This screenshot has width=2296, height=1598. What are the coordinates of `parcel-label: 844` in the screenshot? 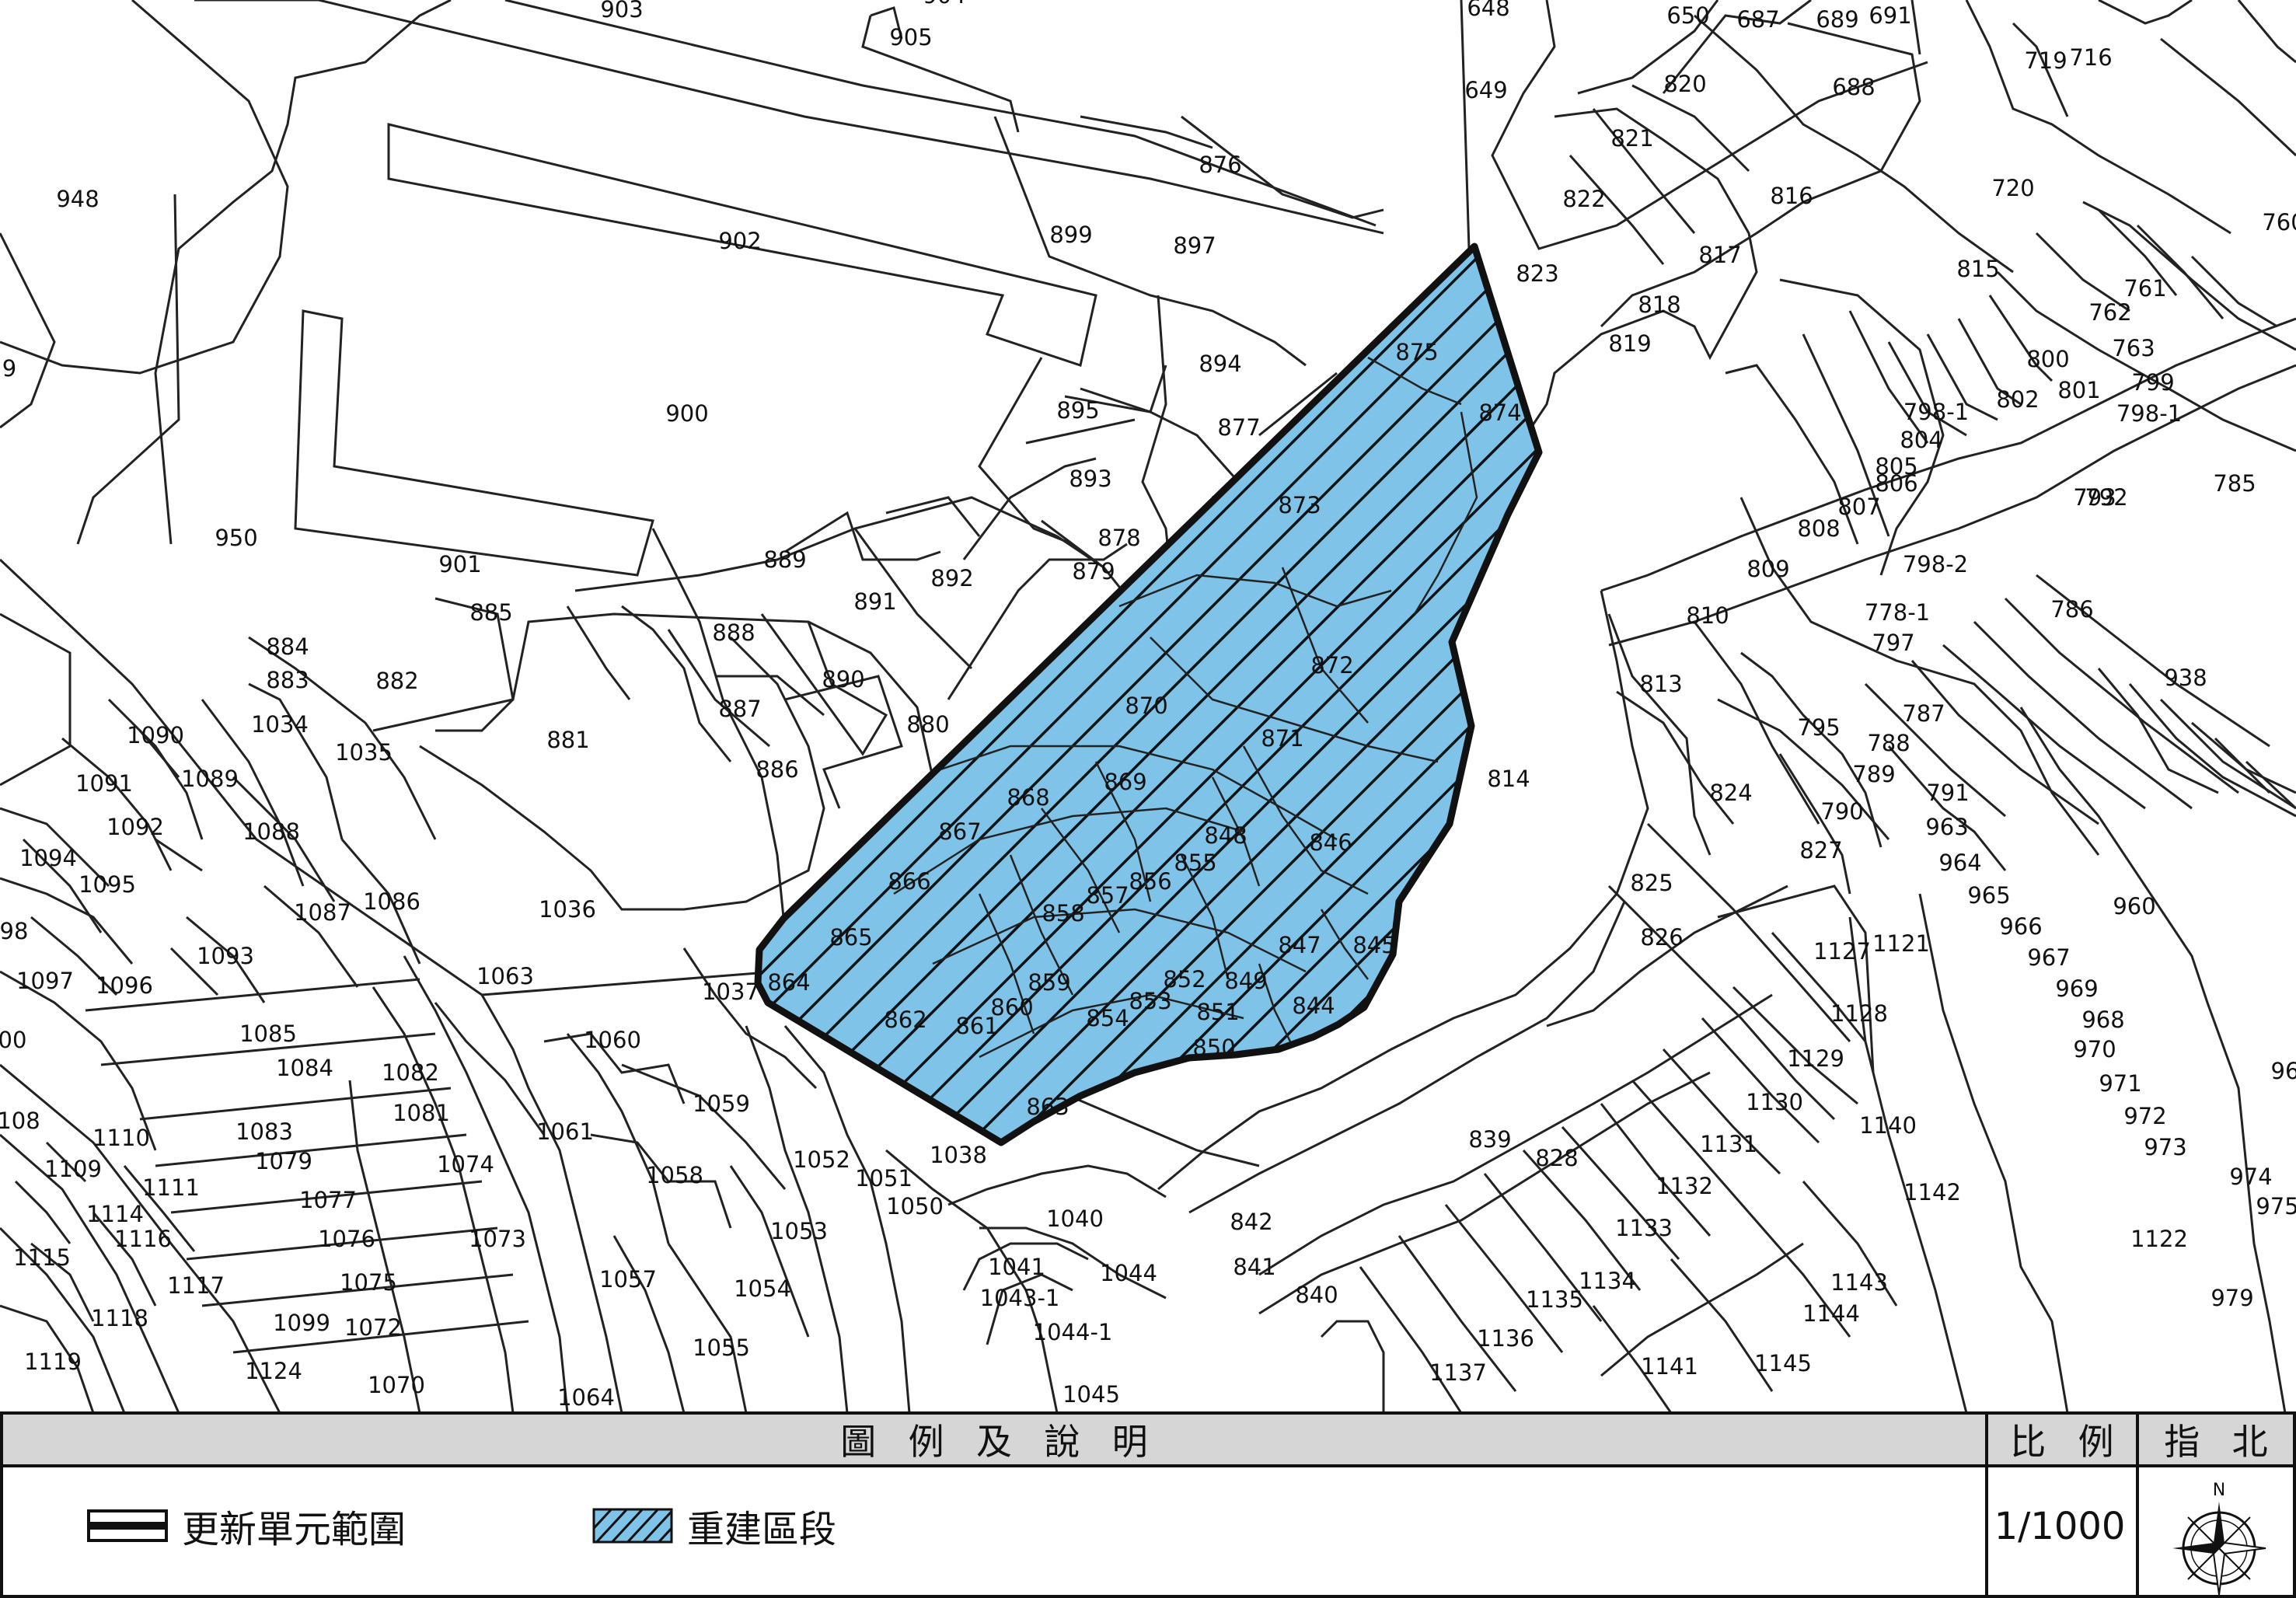 It's located at (1313, 1006).